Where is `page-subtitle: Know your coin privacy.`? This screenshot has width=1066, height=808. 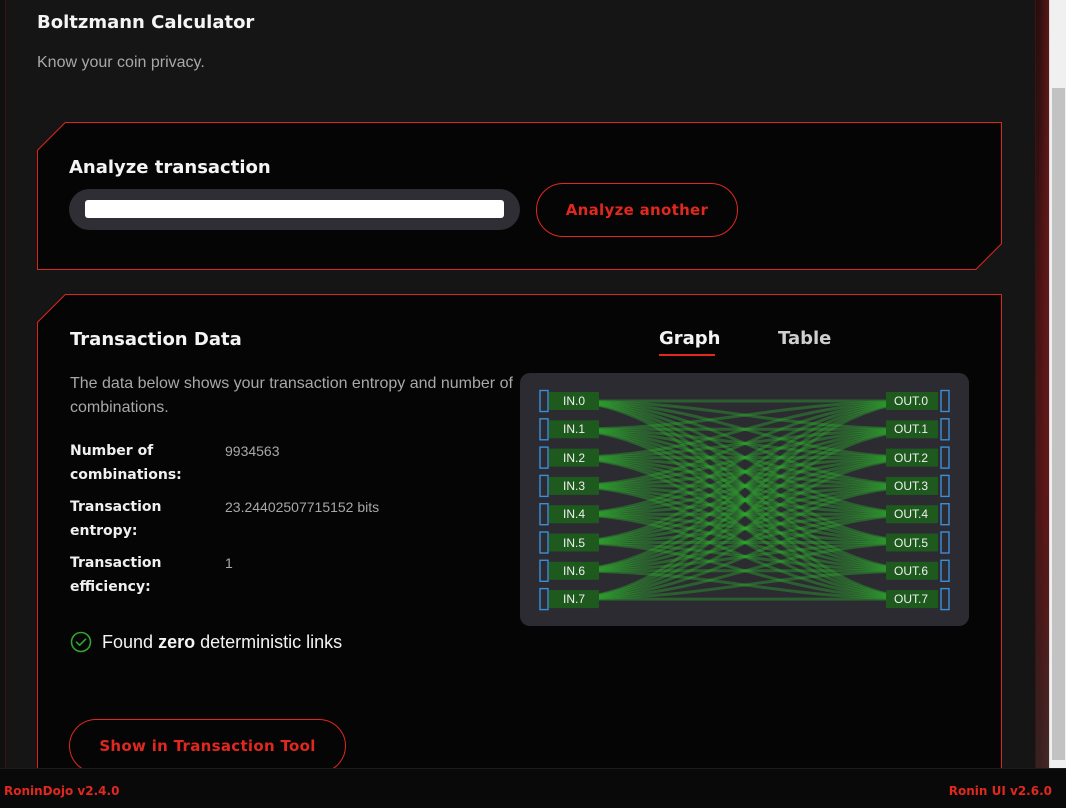
page-subtitle: Know your coin privacy. is located at coordinates (121, 62).